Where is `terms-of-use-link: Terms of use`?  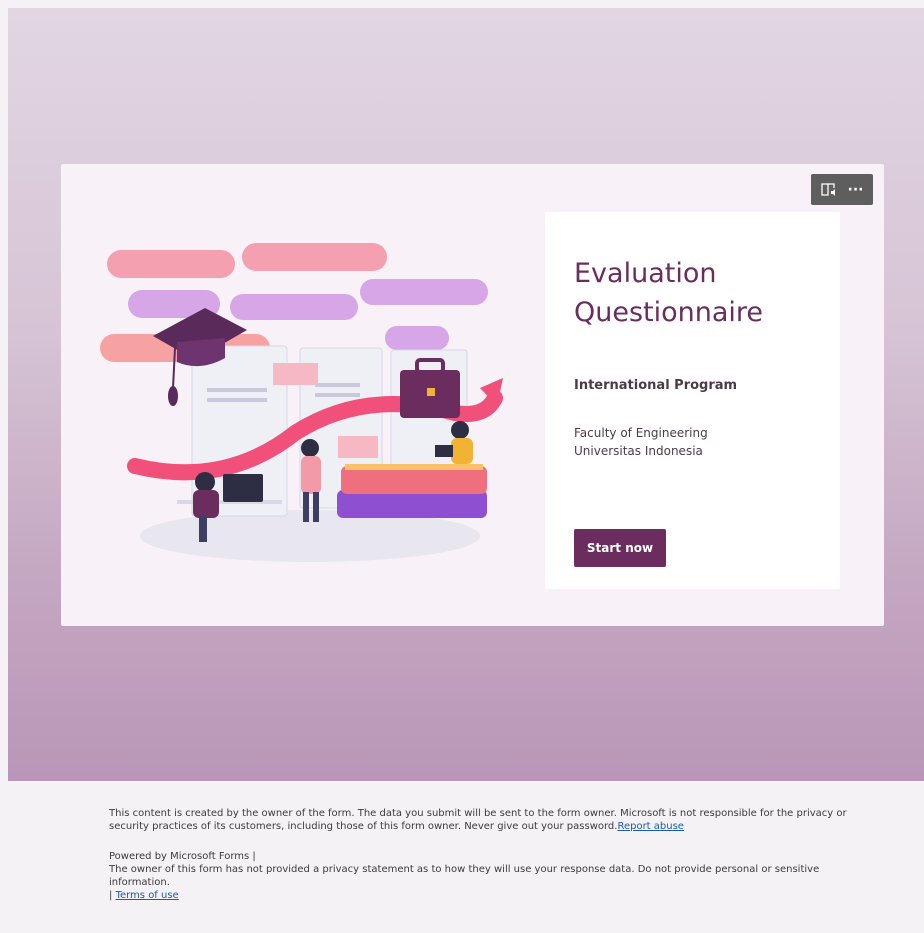 terms-of-use-link: Terms of use is located at coordinates (147, 895).